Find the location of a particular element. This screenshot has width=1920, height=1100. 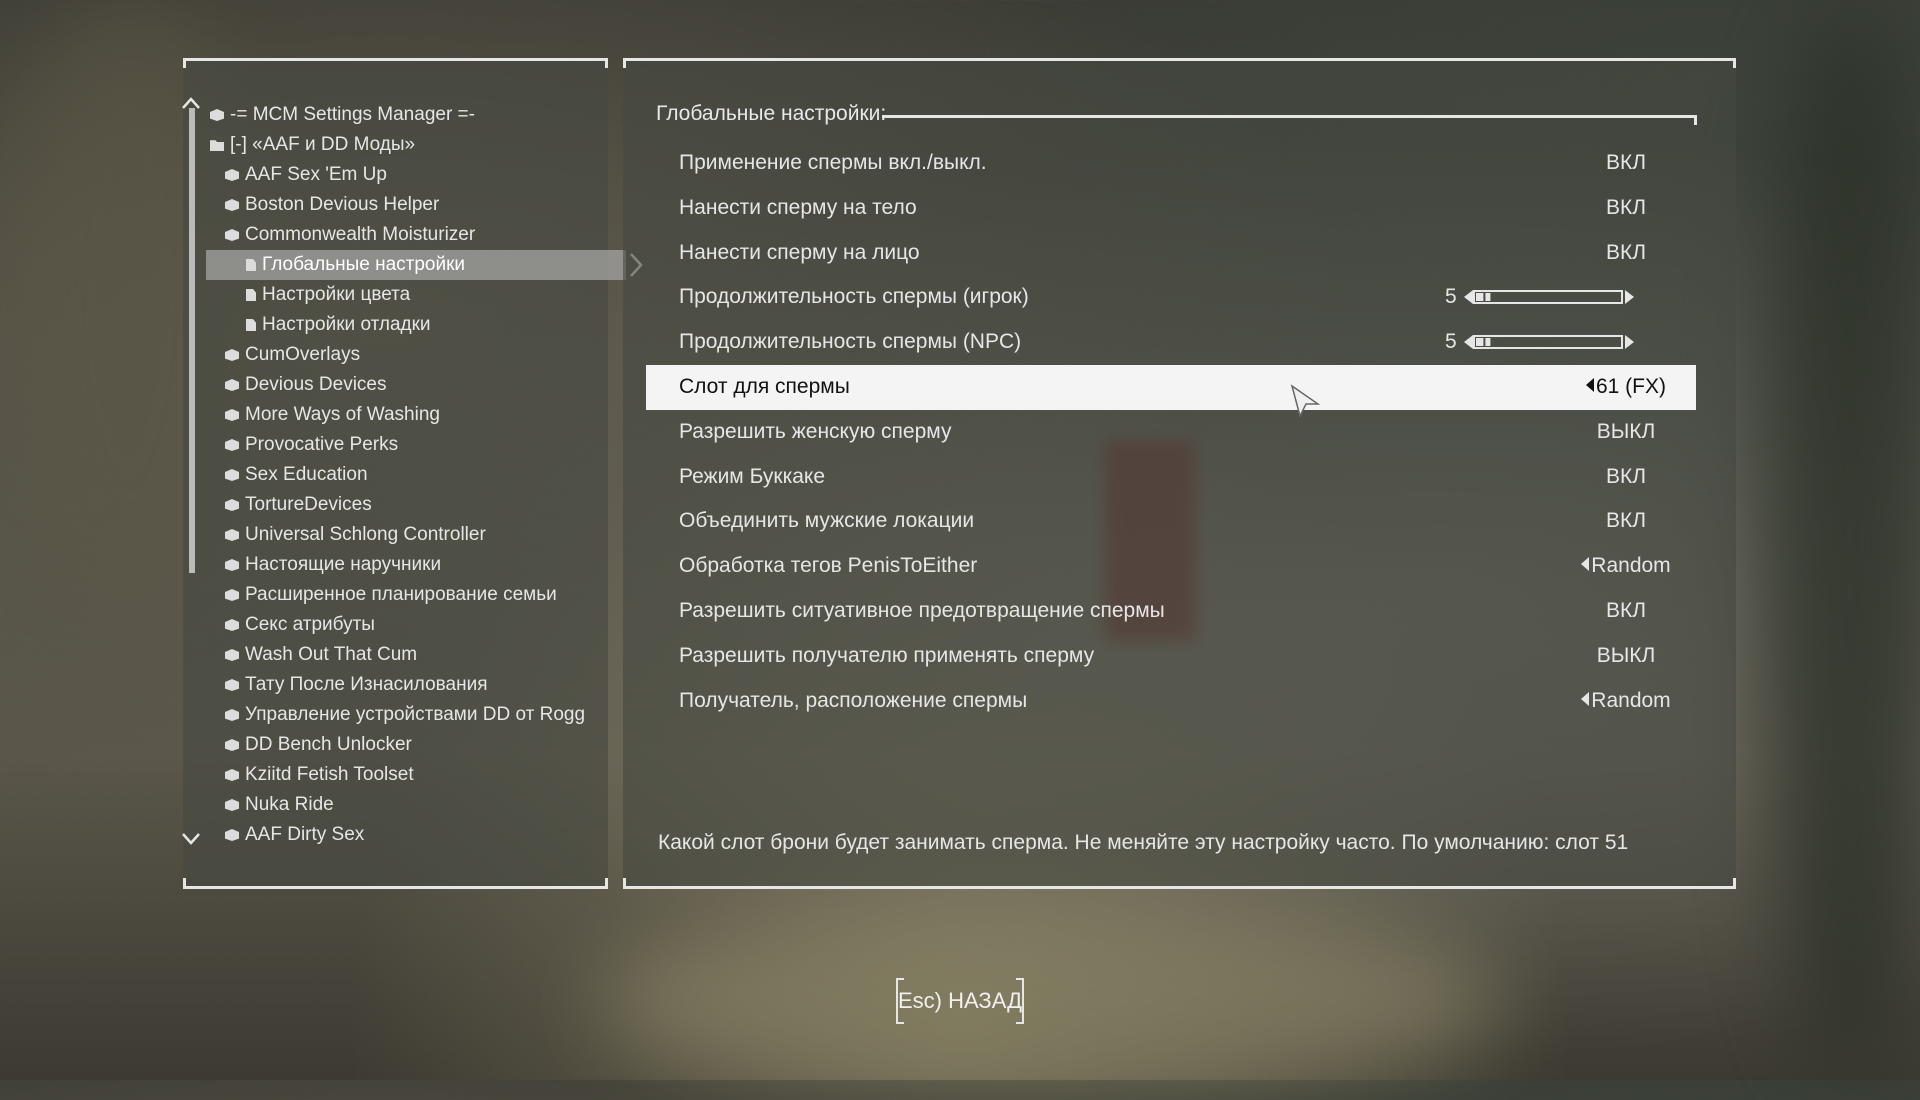

tree-item: CumOverlays is located at coordinates (407, 355).